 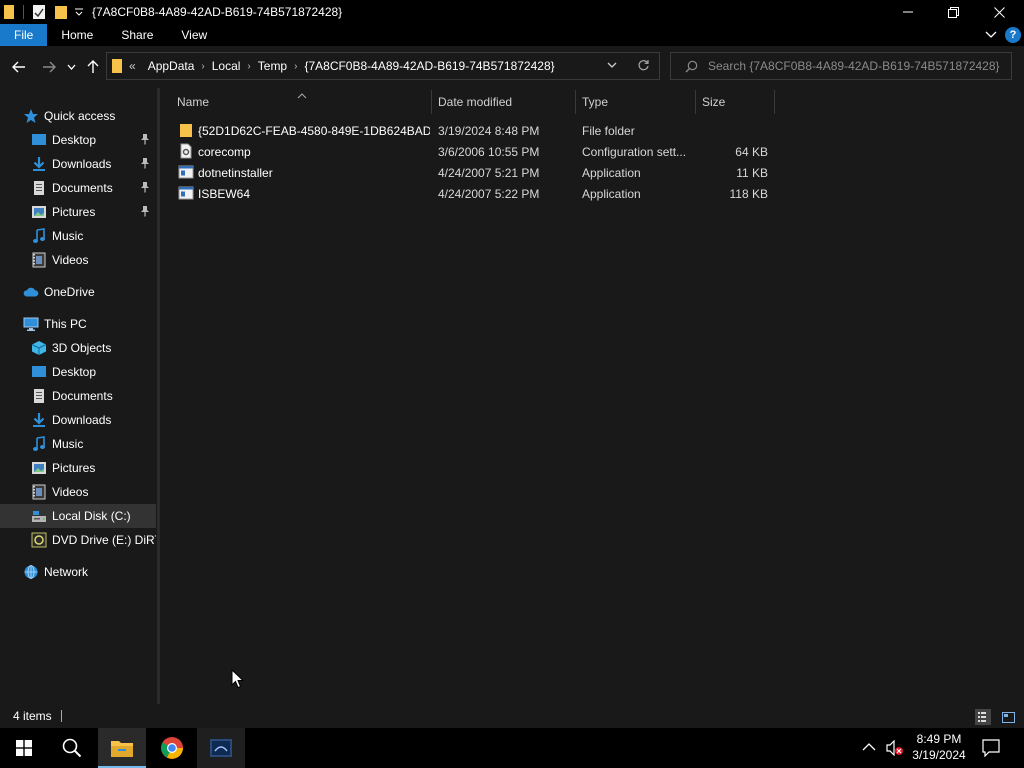 What do you see at coordinates (999, 12) in the screenshot?
I see `close-button` at bounding box center [999, 12].